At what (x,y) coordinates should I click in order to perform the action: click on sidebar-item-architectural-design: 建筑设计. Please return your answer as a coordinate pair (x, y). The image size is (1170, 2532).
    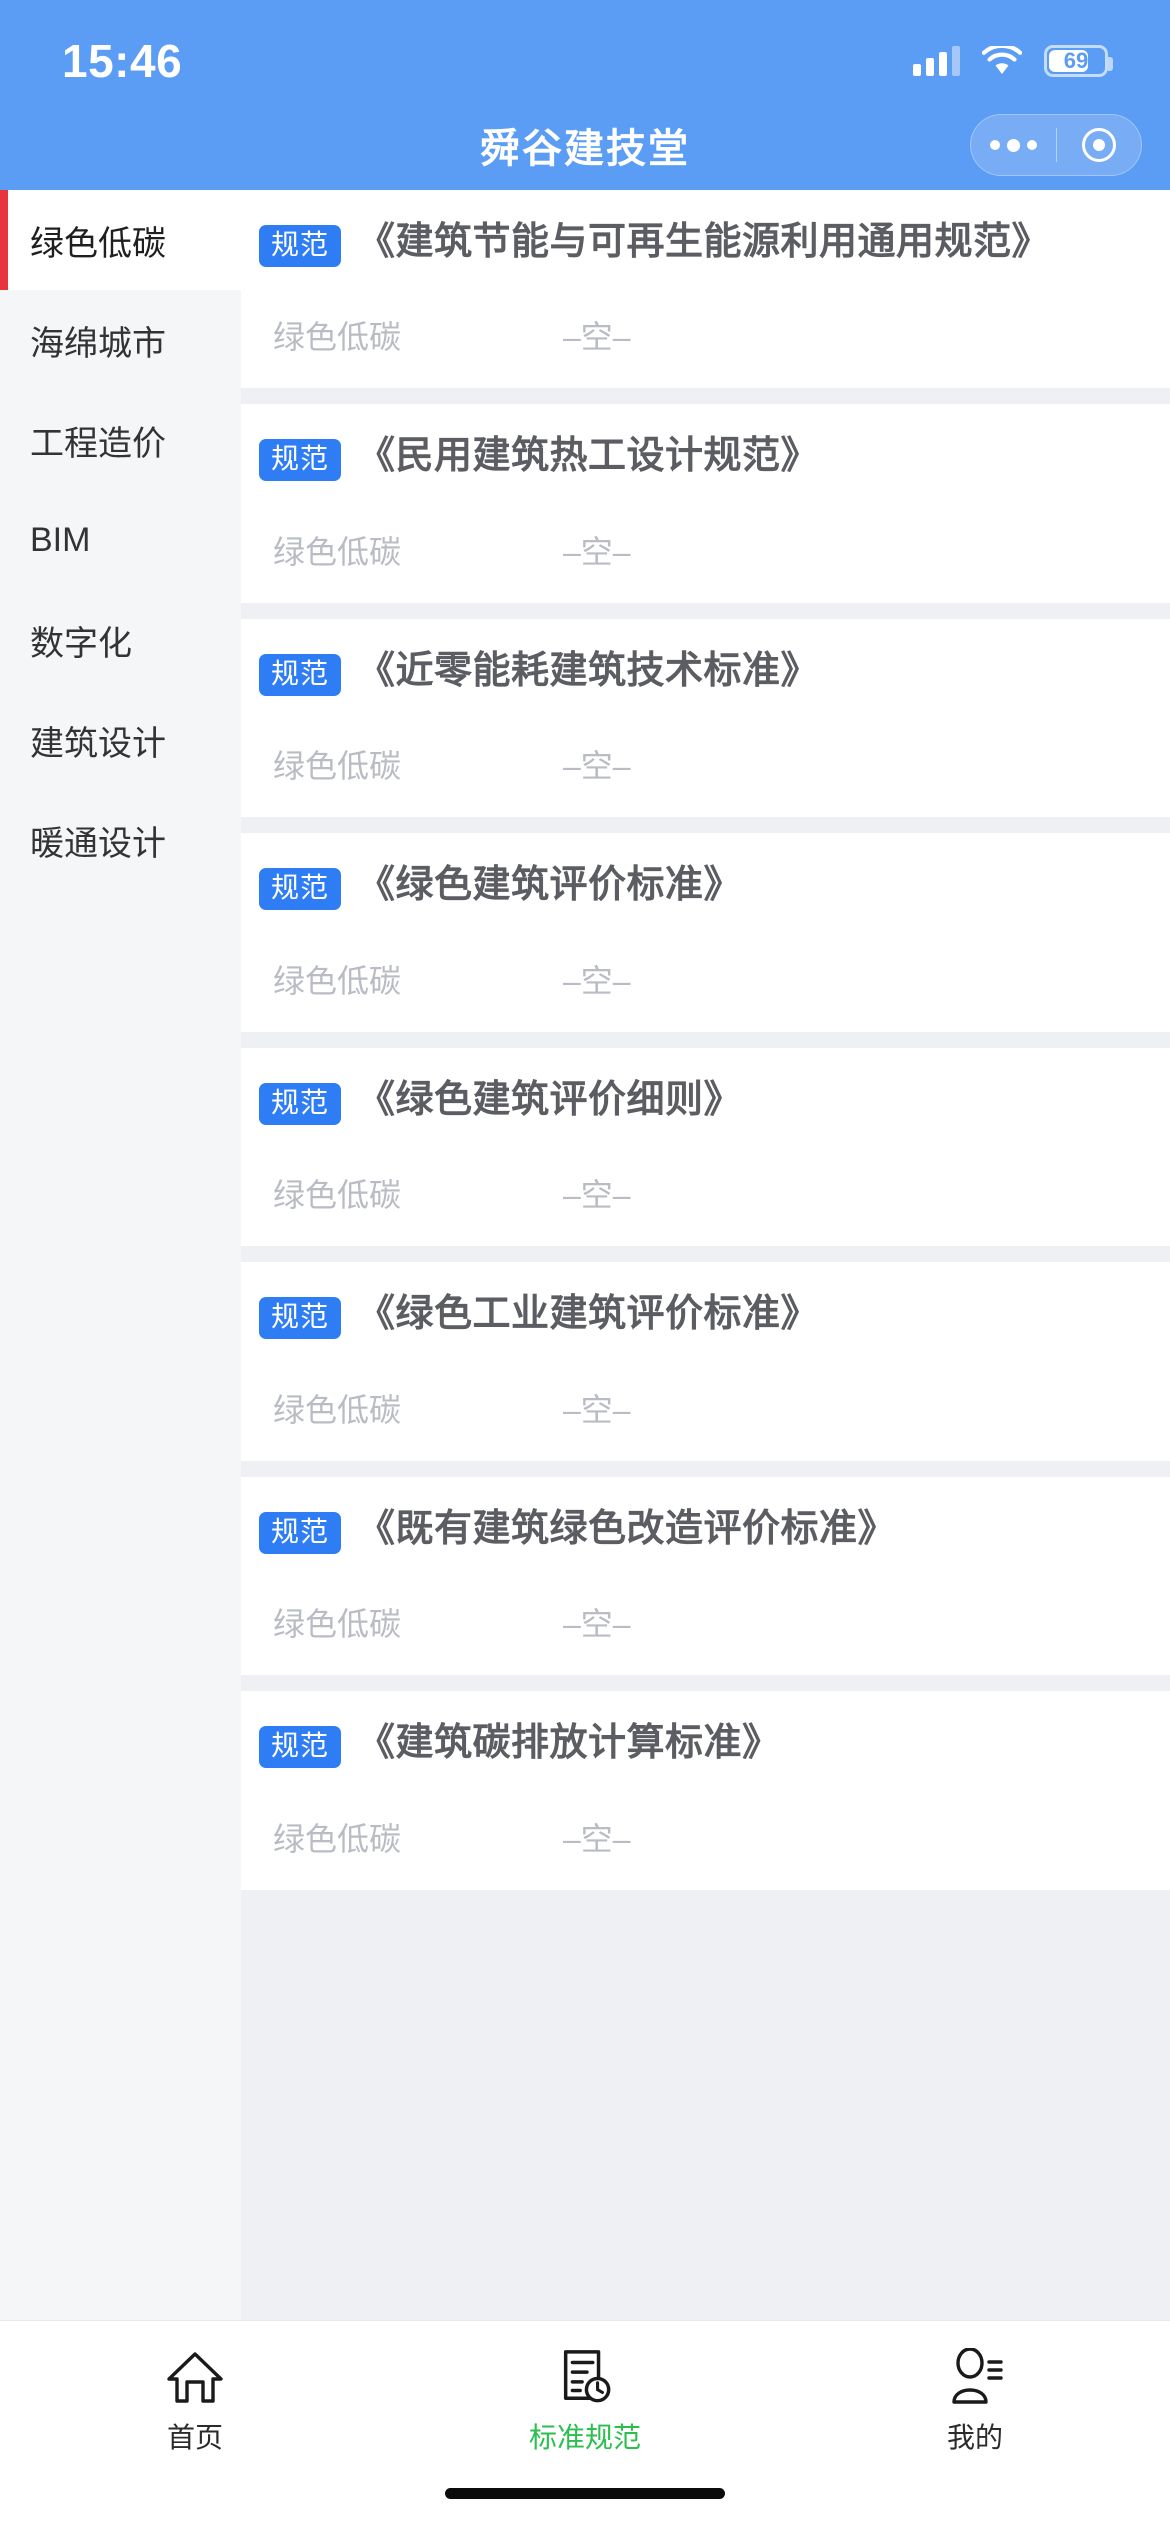
    Looking at the image, I should click on (120, 740).